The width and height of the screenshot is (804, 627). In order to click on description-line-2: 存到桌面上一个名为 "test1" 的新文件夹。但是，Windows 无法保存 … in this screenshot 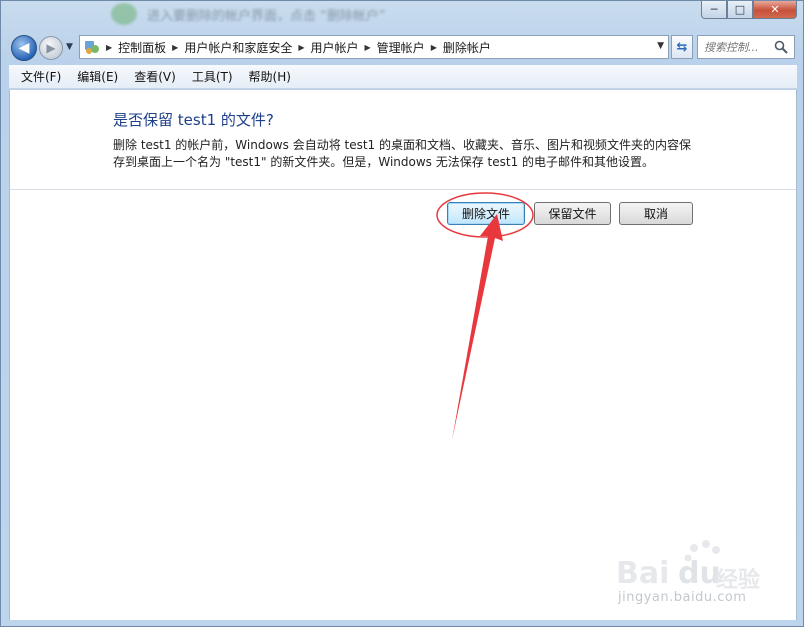, I will do `click(384, 162)`.